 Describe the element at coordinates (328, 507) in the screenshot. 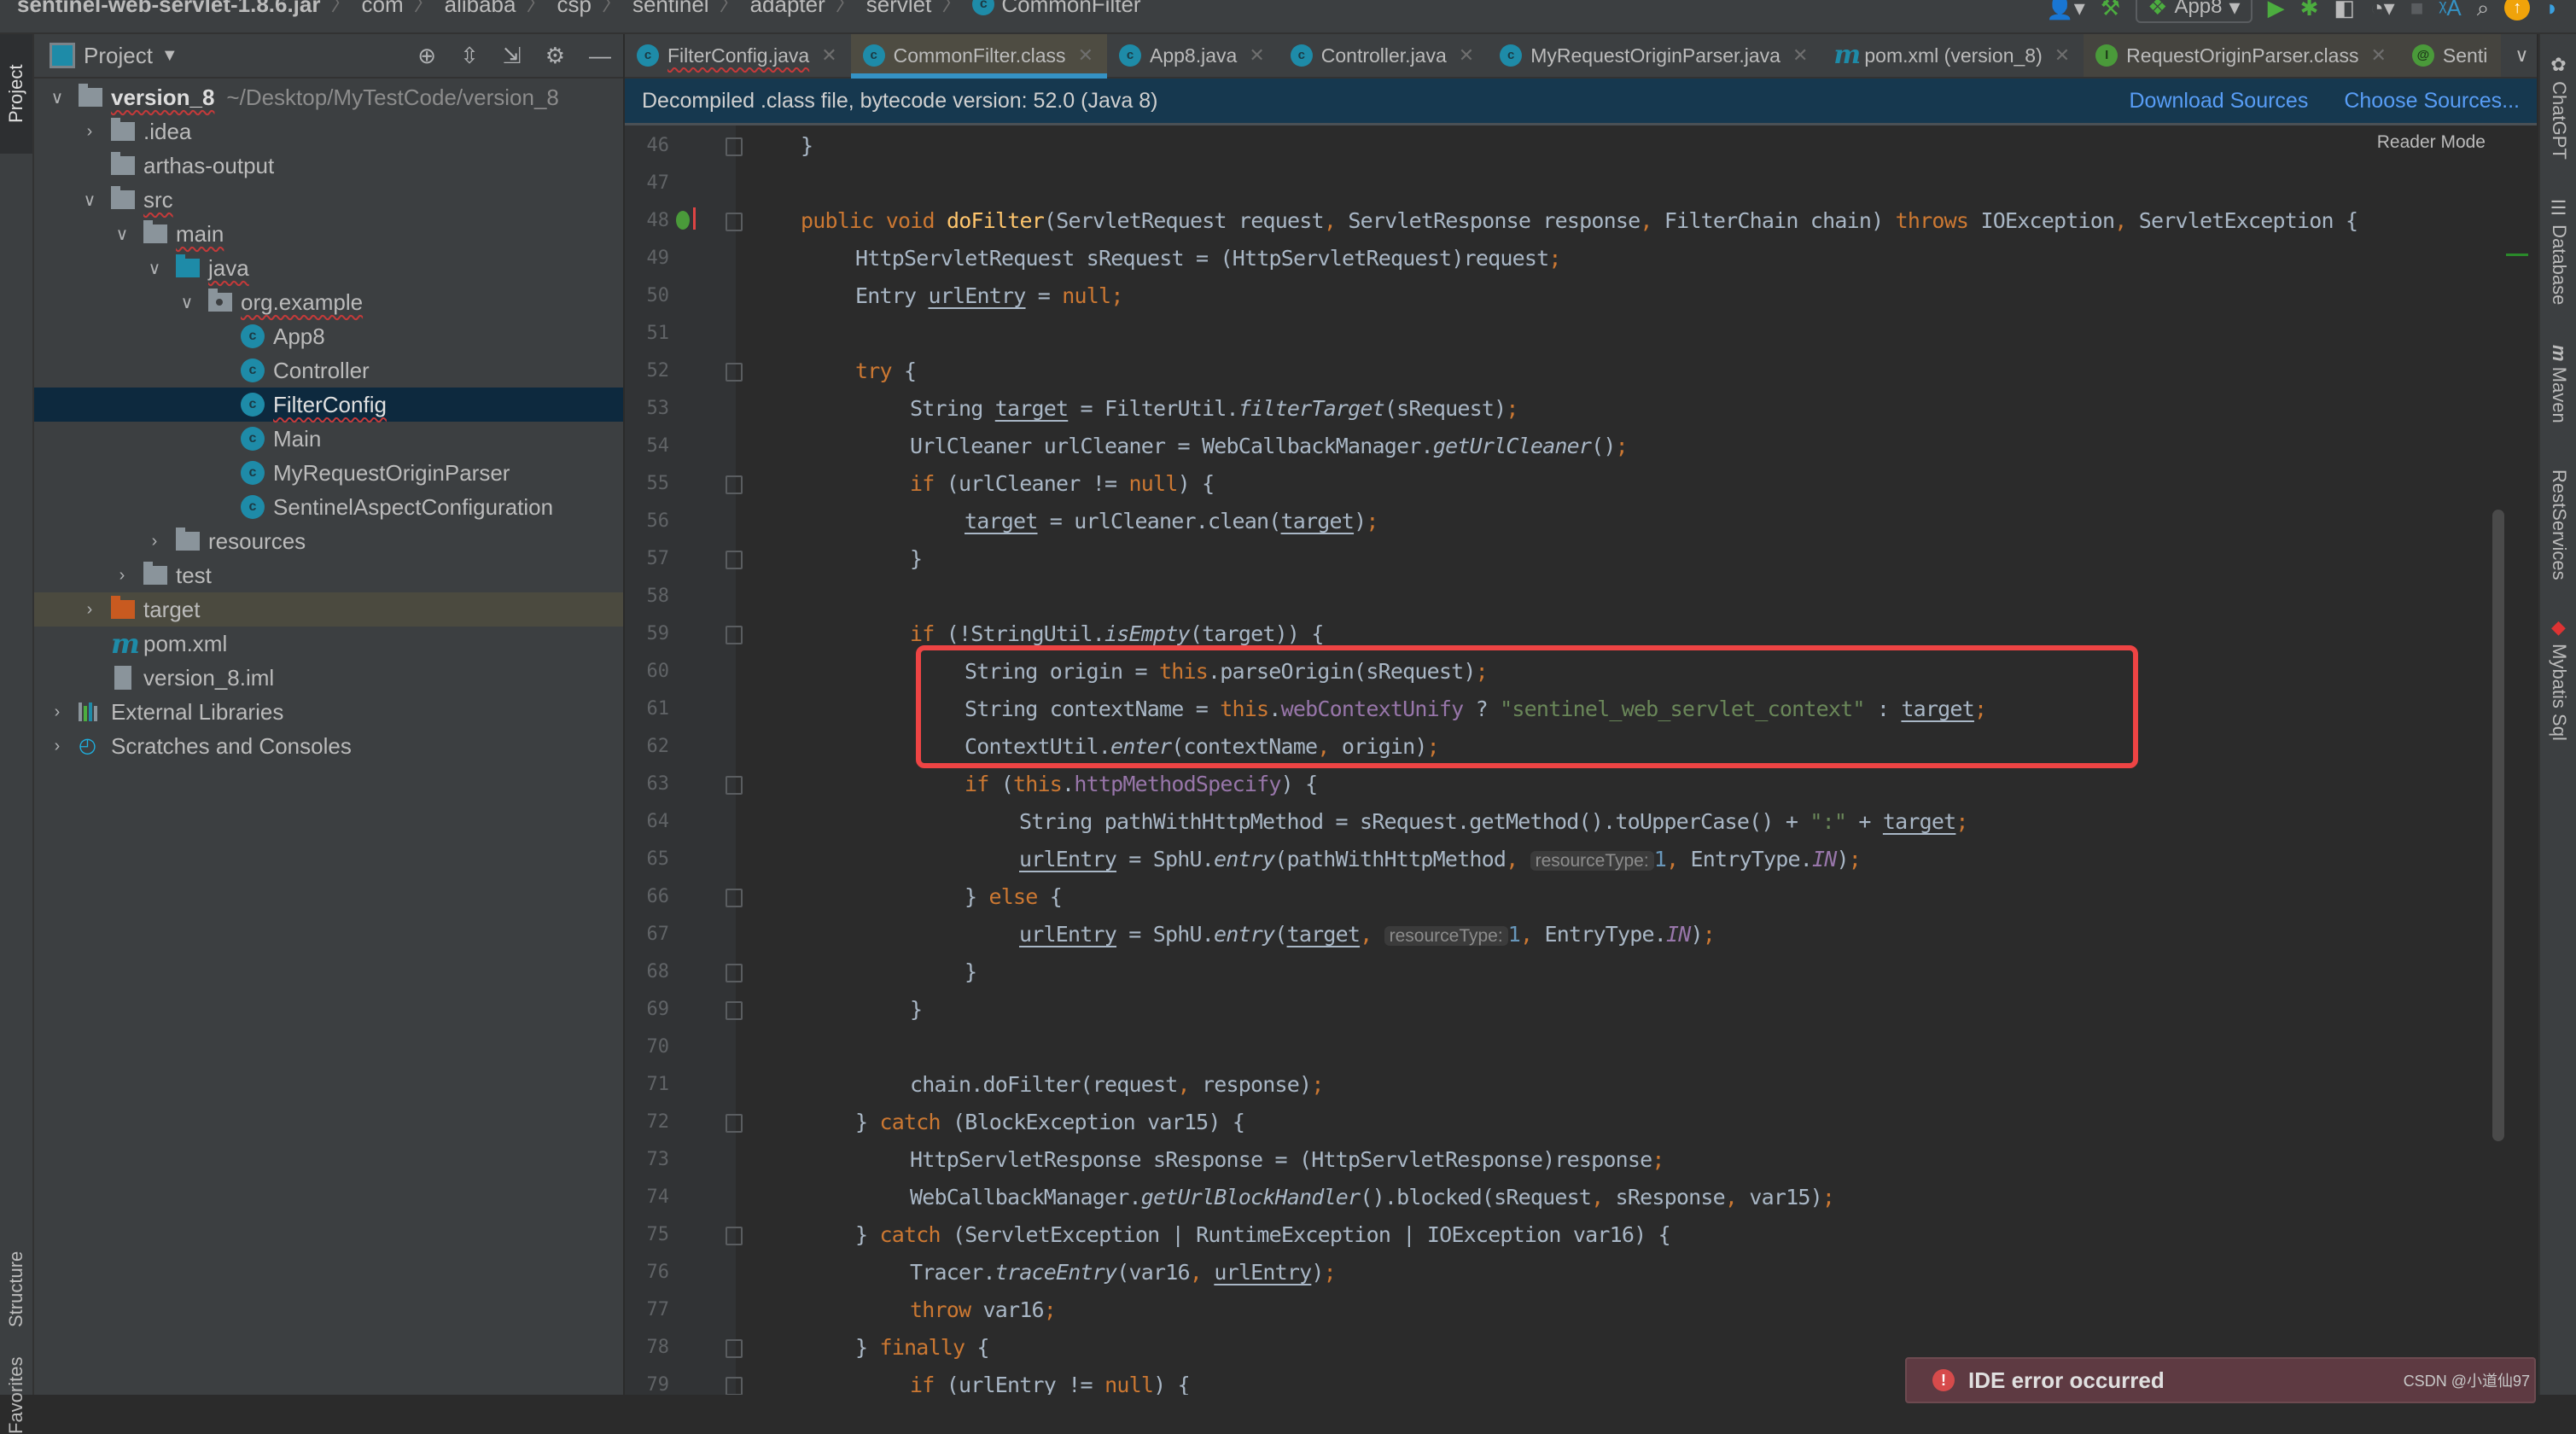

I see `tree-item: ›cSentinelAspectConfiguration` at that location.